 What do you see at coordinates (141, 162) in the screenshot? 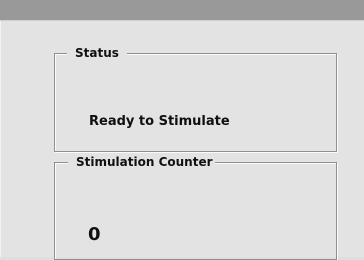
I see `stimulation-counter-group-title: Stimulation Counter` at bounding box center [141, 162].